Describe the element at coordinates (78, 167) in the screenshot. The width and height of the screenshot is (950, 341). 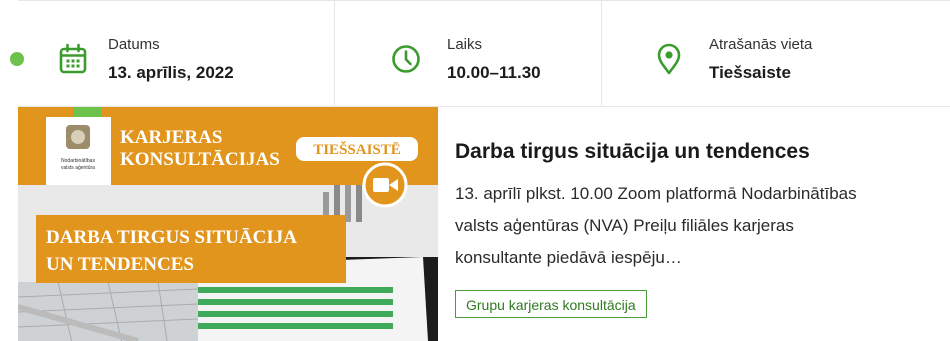
I see `logo-text-line2: valsts aģentūra` at that location.